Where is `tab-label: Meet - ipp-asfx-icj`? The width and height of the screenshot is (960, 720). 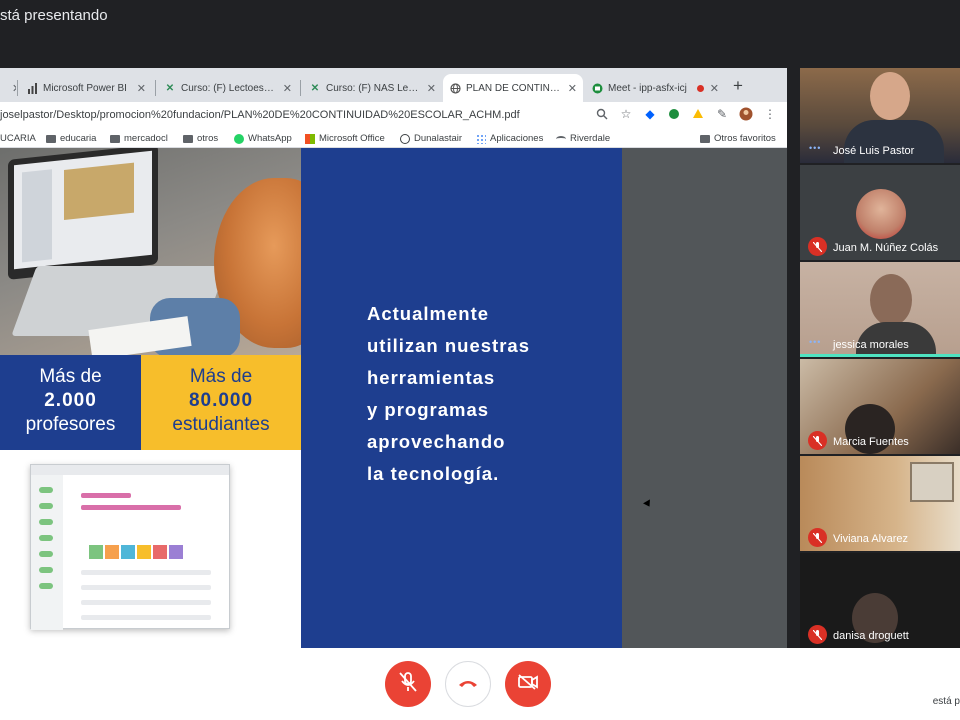 tab-label: Meet - ipp-asfx-icj is located at coordinates (647, 88).